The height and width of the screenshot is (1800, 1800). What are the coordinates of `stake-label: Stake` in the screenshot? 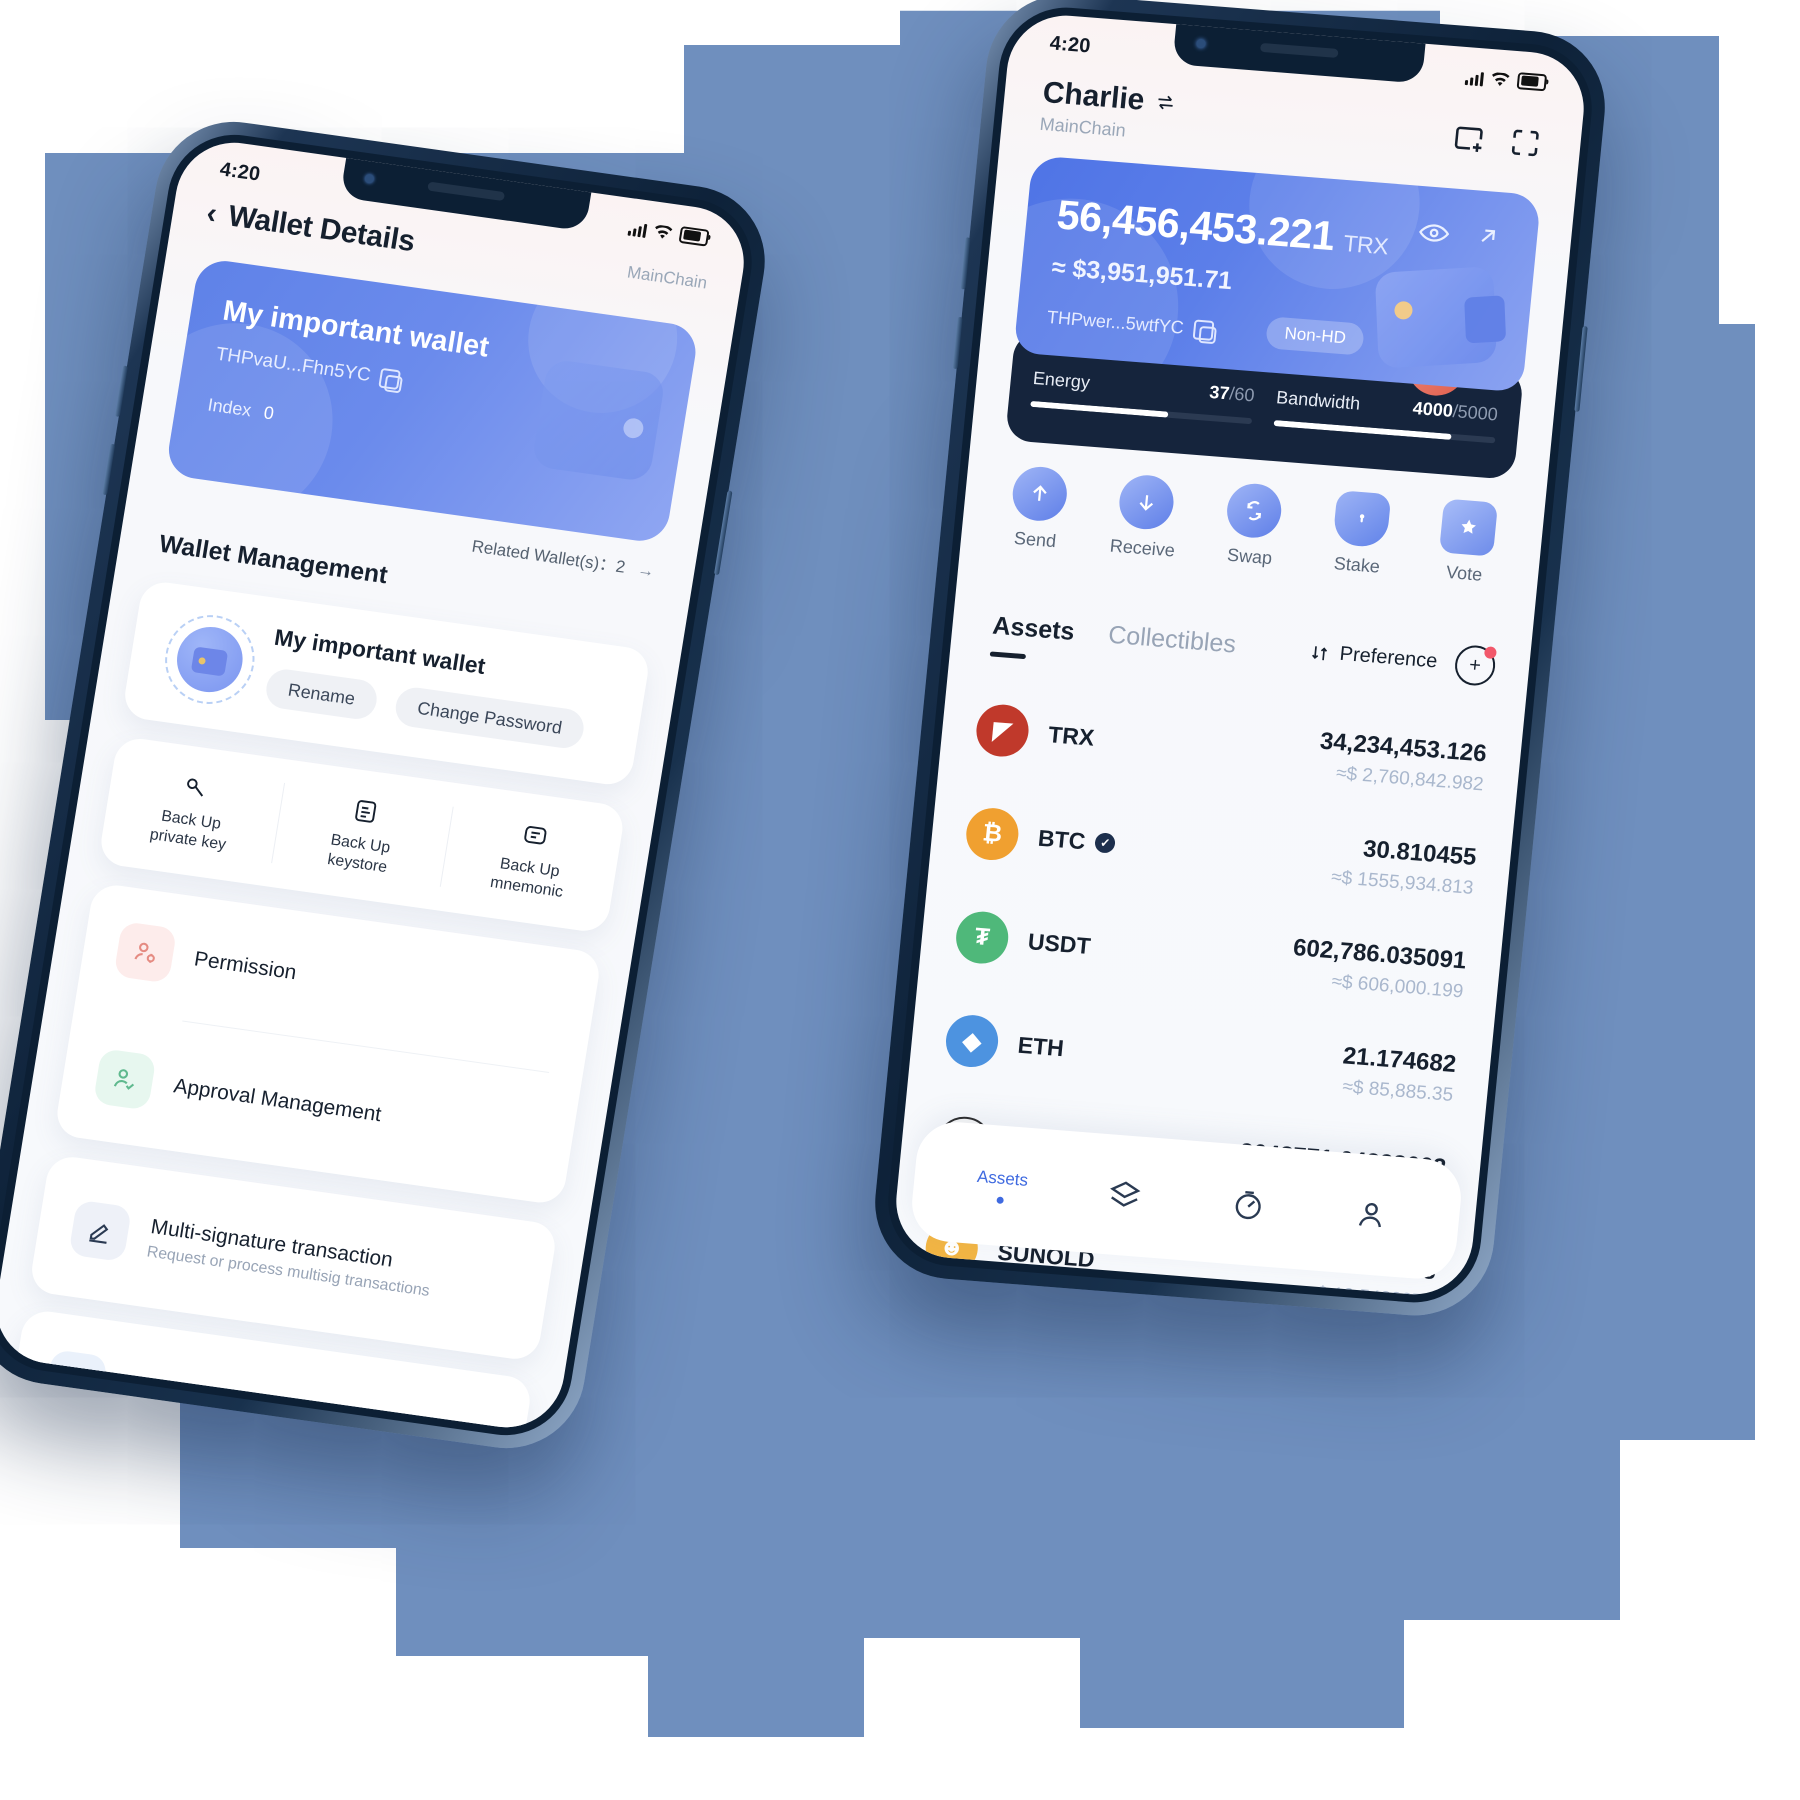 It's located at (1357, 565).